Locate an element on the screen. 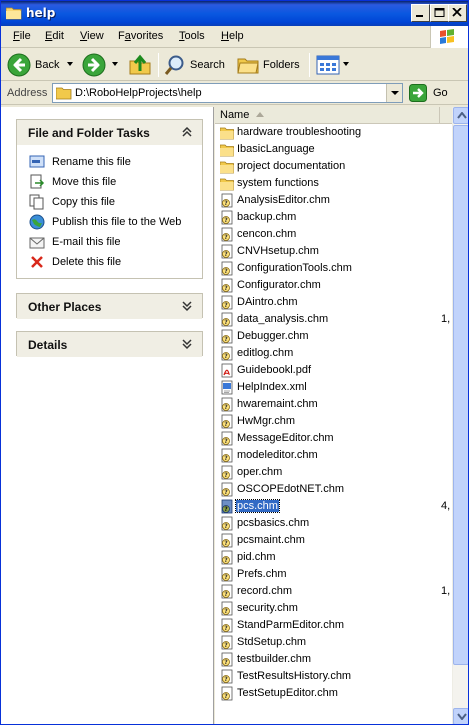  file-name: IbasicLanguage is located at coordinates (276, 149).